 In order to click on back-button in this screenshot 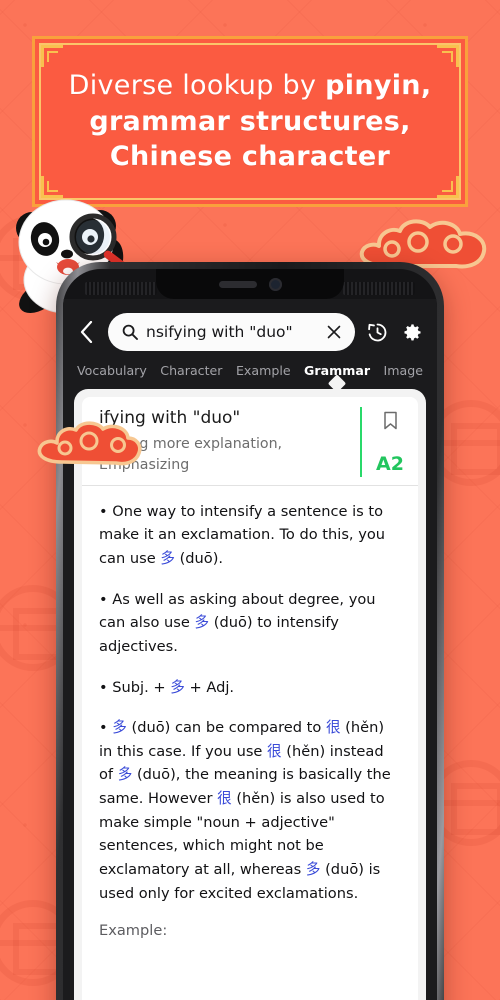, I will do `click(86, 332)`.